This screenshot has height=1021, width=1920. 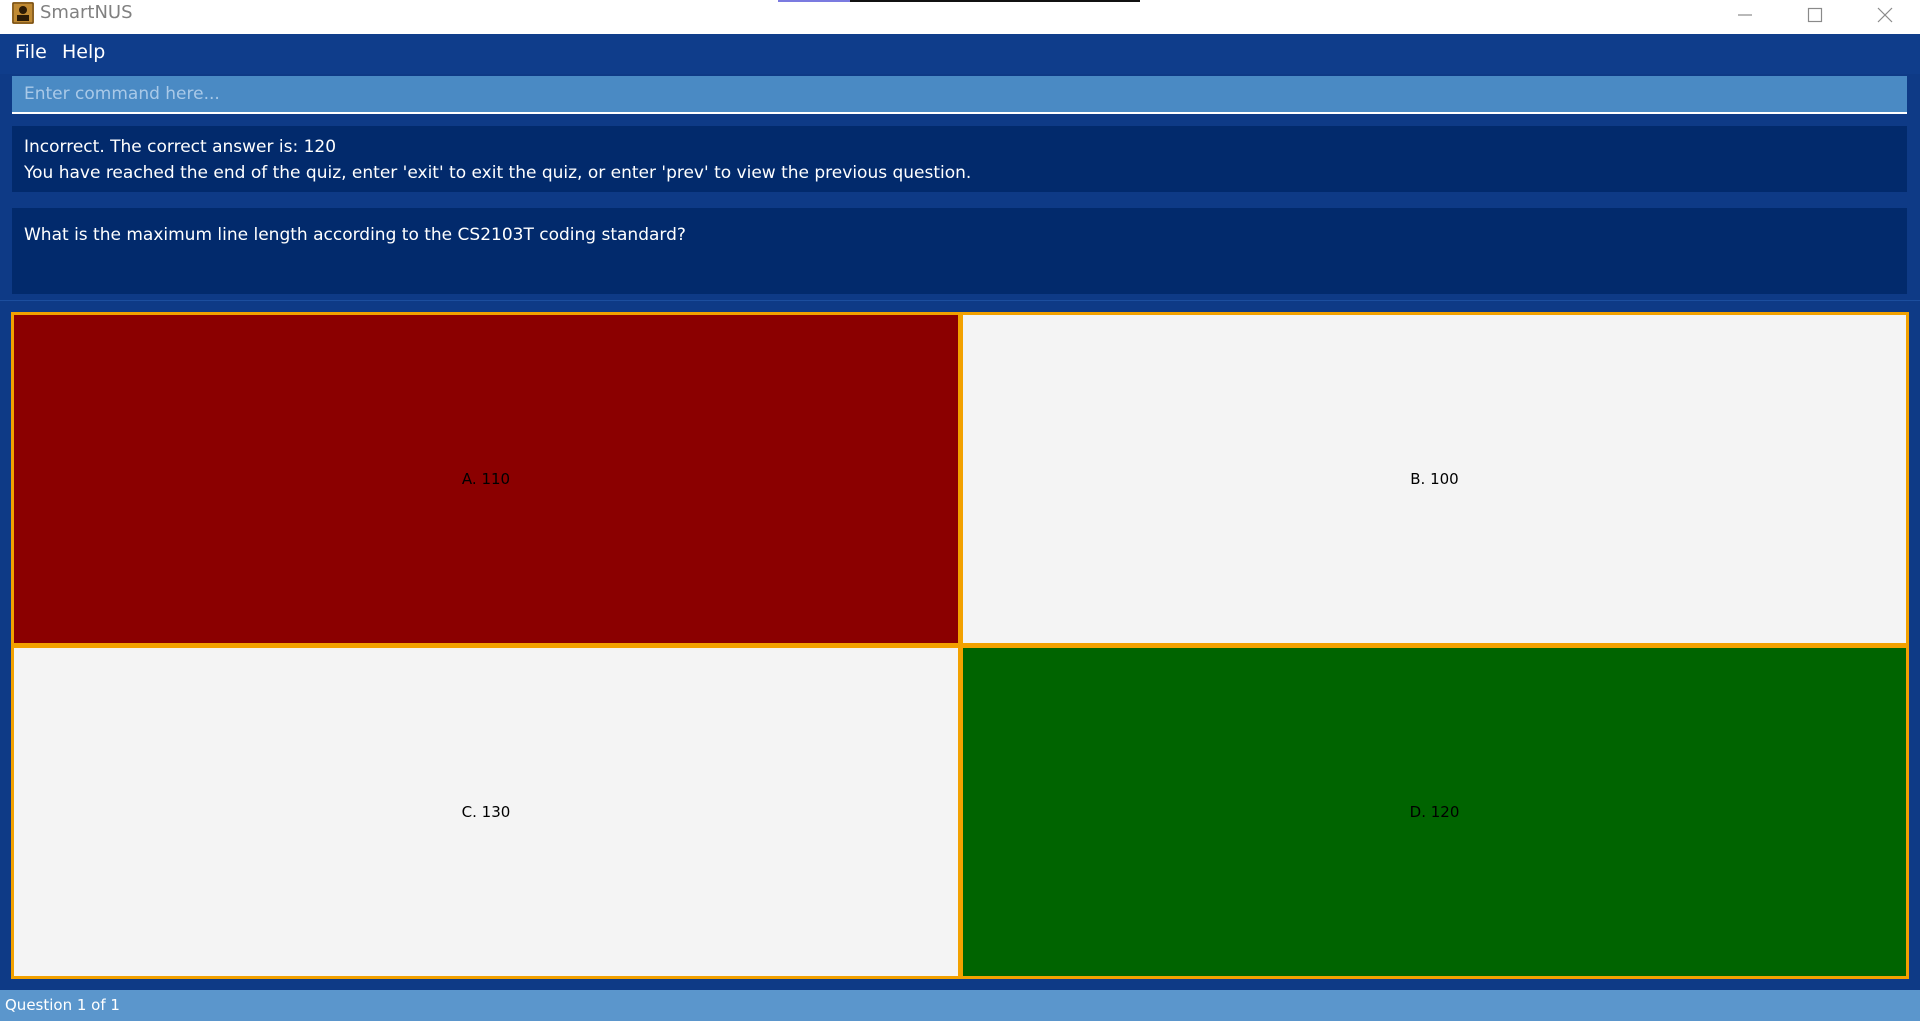 What do you see at coordinates (83, 52) in the screenshot?
I see `menu-help: Help` at bounding box center [83, 52].